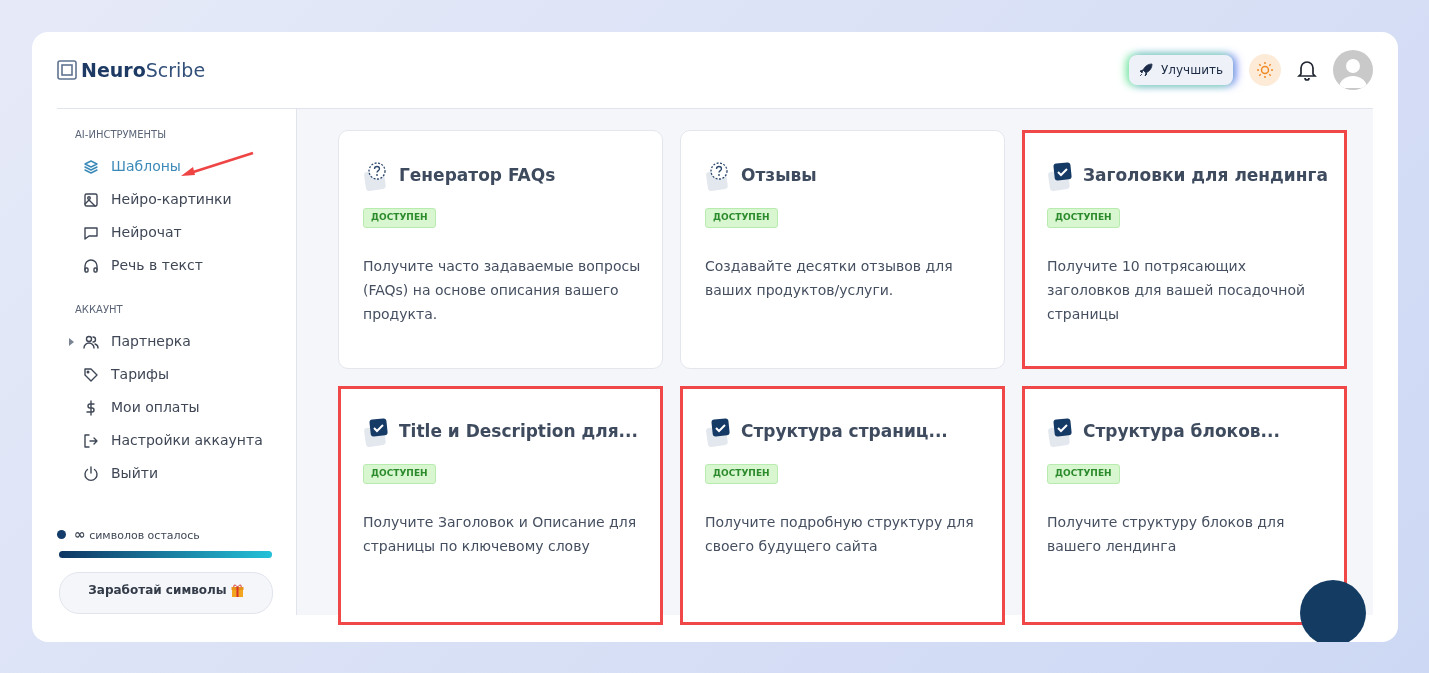 This screenshot has width=1429, height=673. Describe the element at coordinates (91, 341) in the screenshot. I see `users-icon` at that location.